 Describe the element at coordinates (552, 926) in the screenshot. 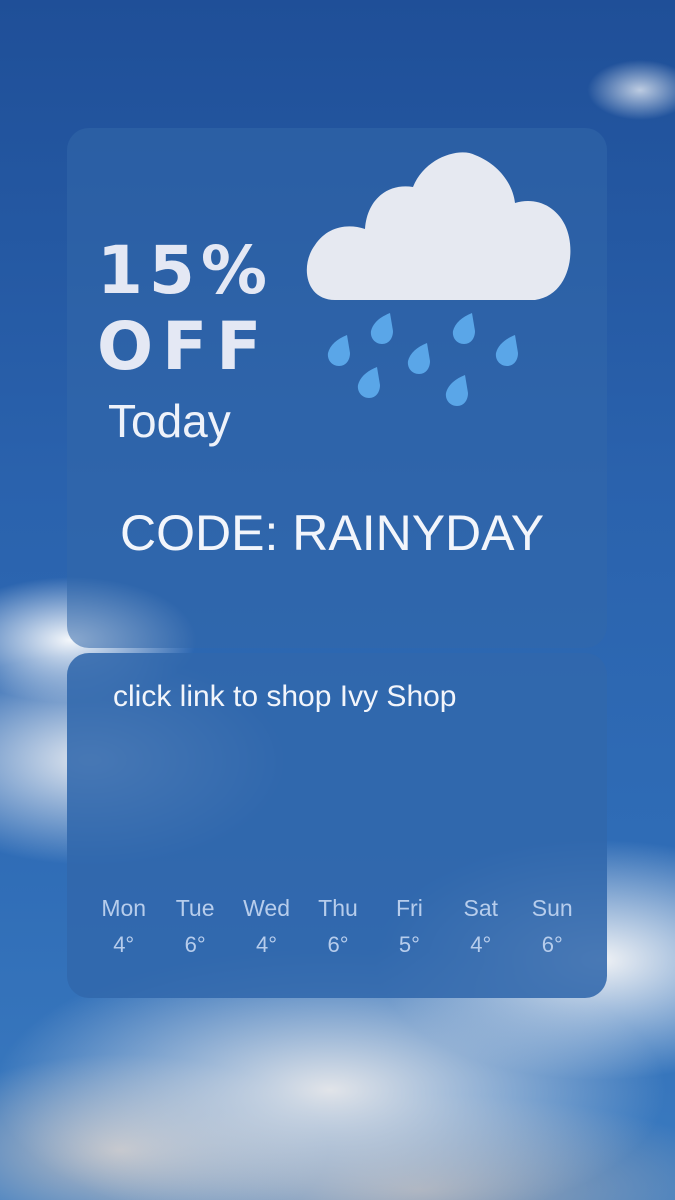

I see `forecast-day: Sun 6°` at that location.